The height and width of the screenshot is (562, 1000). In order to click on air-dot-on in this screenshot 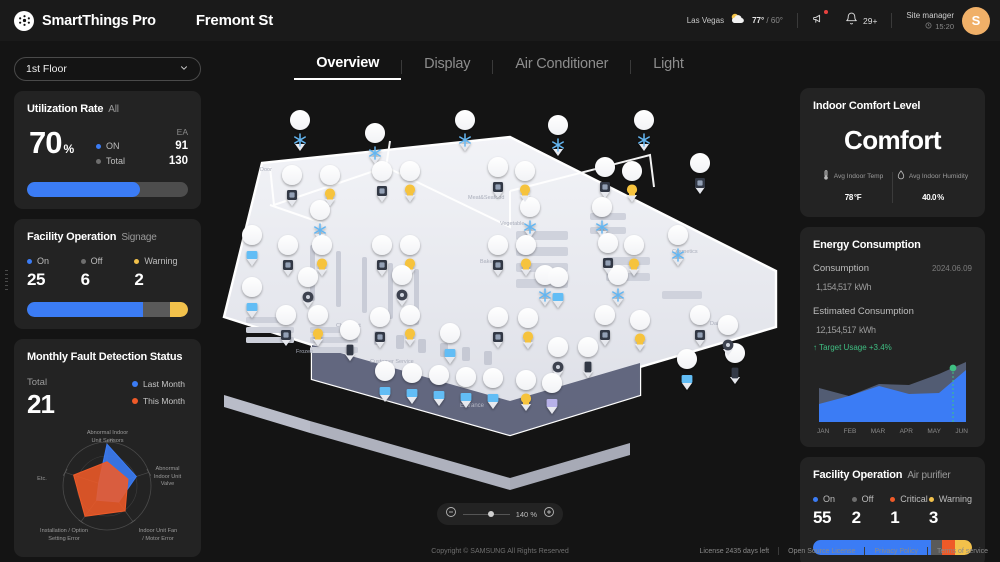, I will do `click(815, 499)`.